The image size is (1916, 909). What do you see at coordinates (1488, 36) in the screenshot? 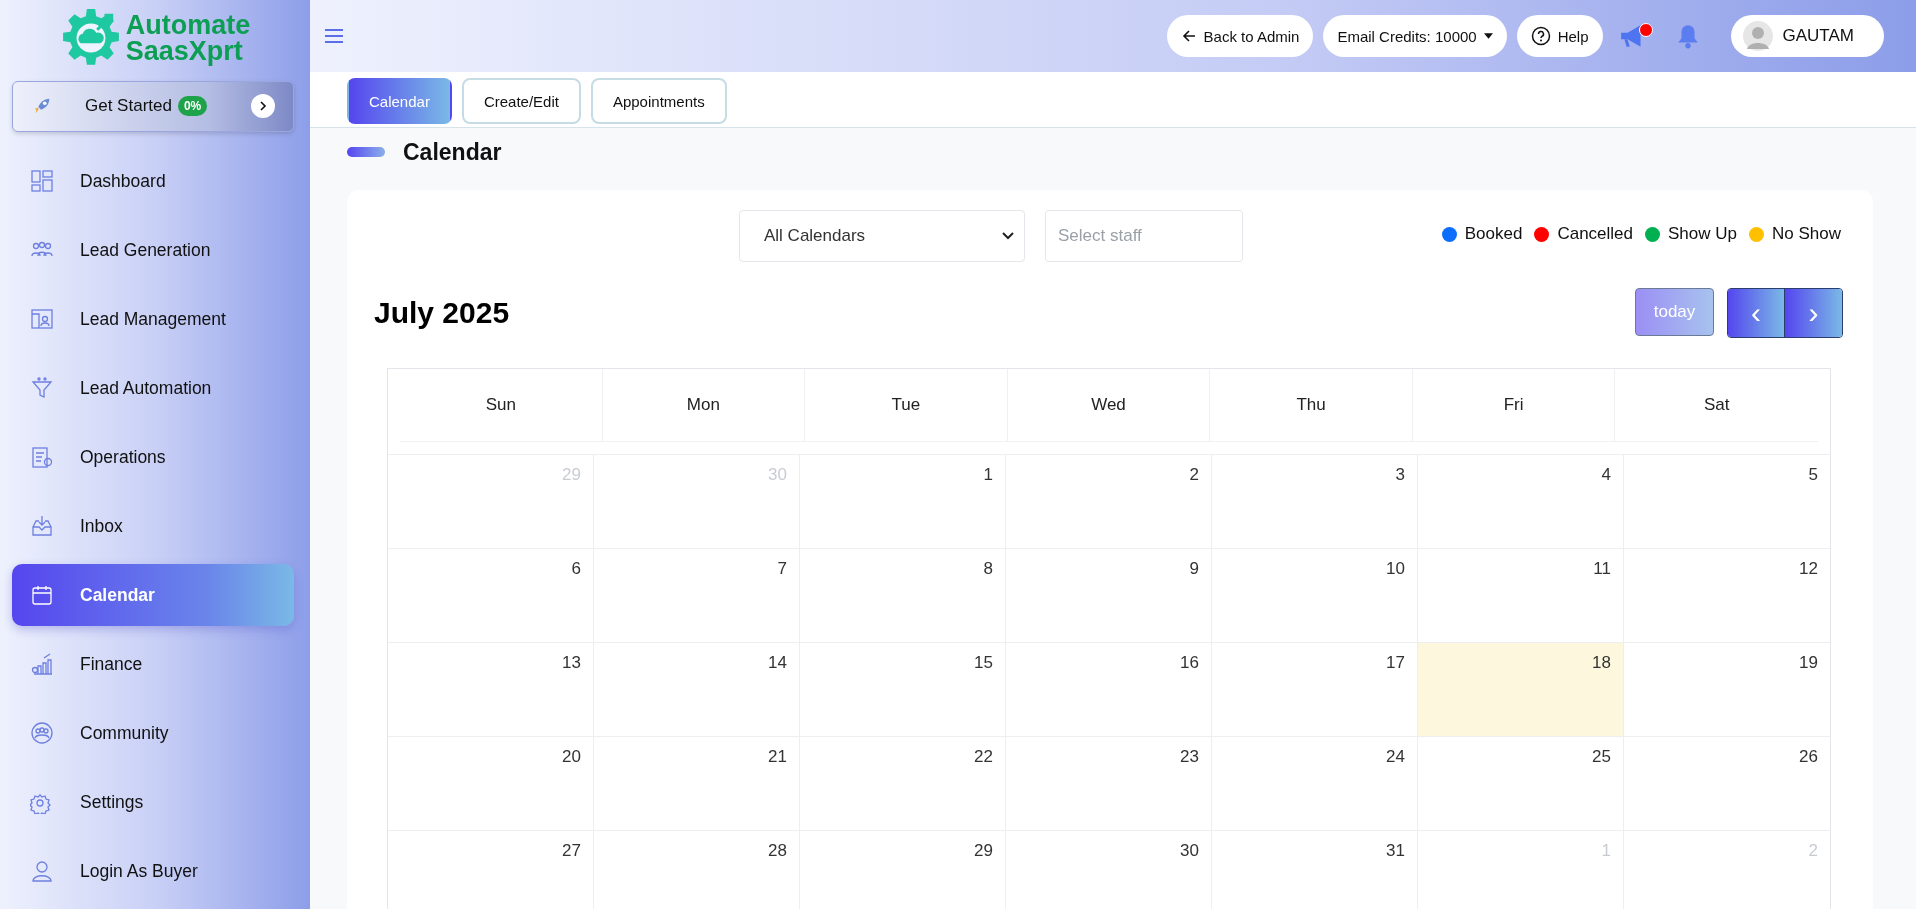
I see `caret-icon` at bounding box center [1488, 36].